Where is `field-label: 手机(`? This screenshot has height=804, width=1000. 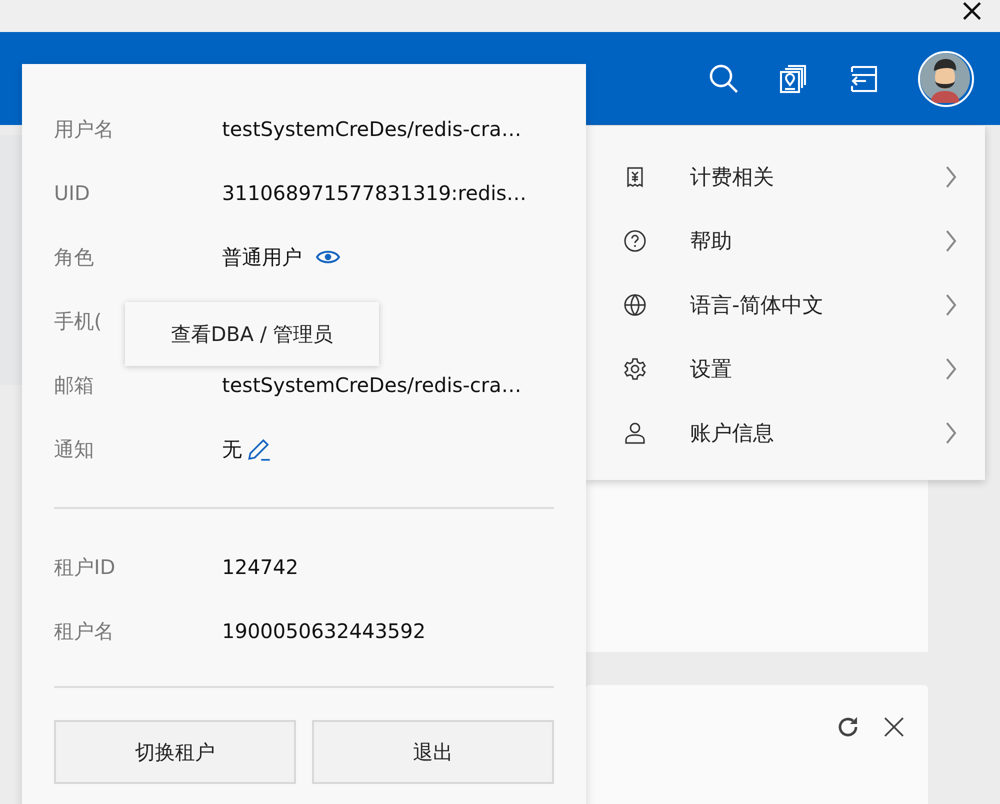
field-label: 手机( is located at coordinates (78, 320).